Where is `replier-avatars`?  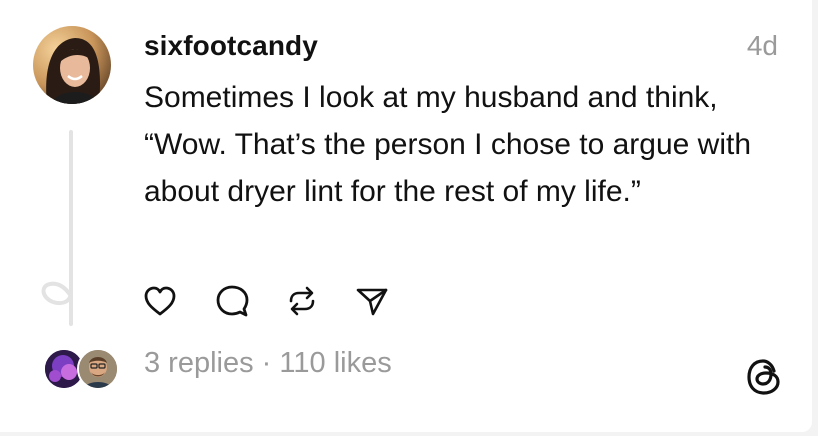
replier-avatars is located at coordinates (83, 369).